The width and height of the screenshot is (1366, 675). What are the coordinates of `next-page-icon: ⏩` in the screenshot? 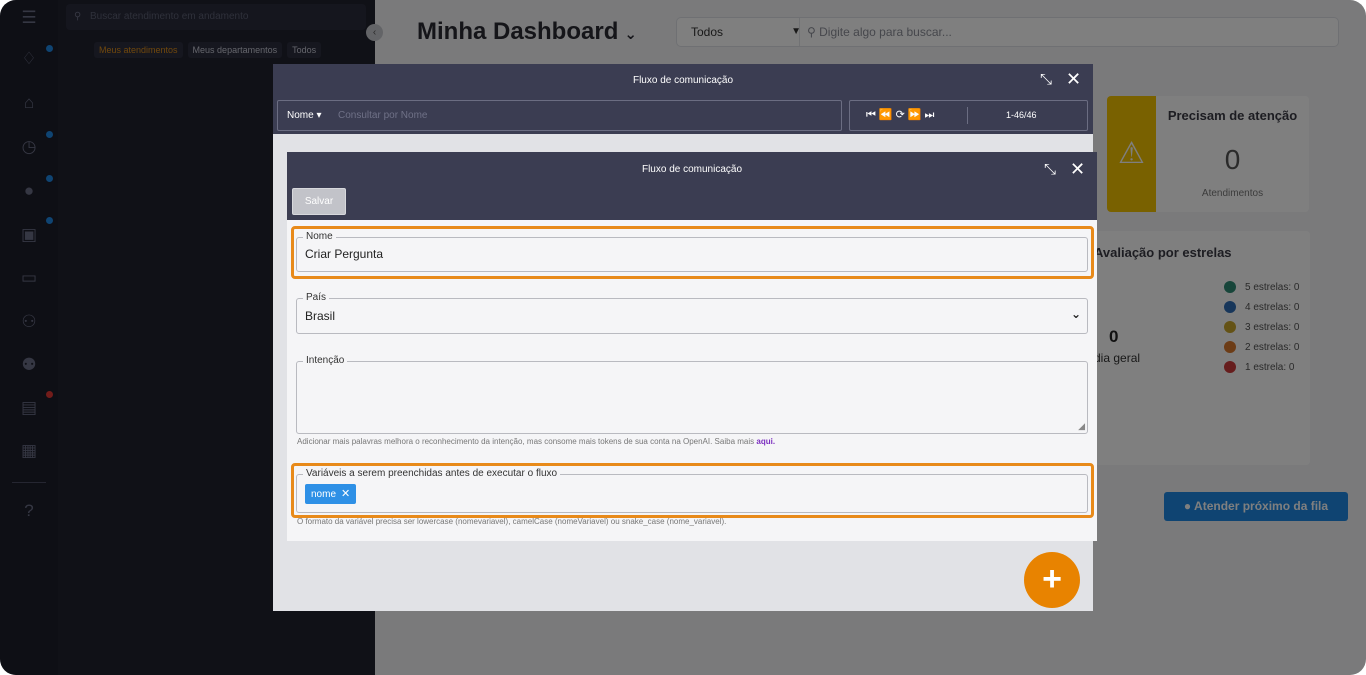 It's located at (916, 115).